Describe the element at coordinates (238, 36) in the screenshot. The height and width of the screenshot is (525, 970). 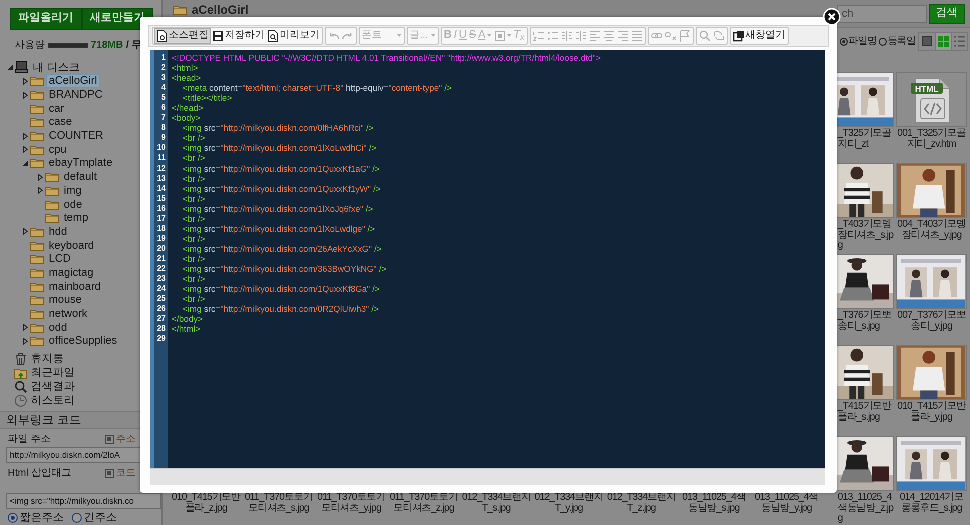
I see `toolbar-button: 저장하기` at that location.